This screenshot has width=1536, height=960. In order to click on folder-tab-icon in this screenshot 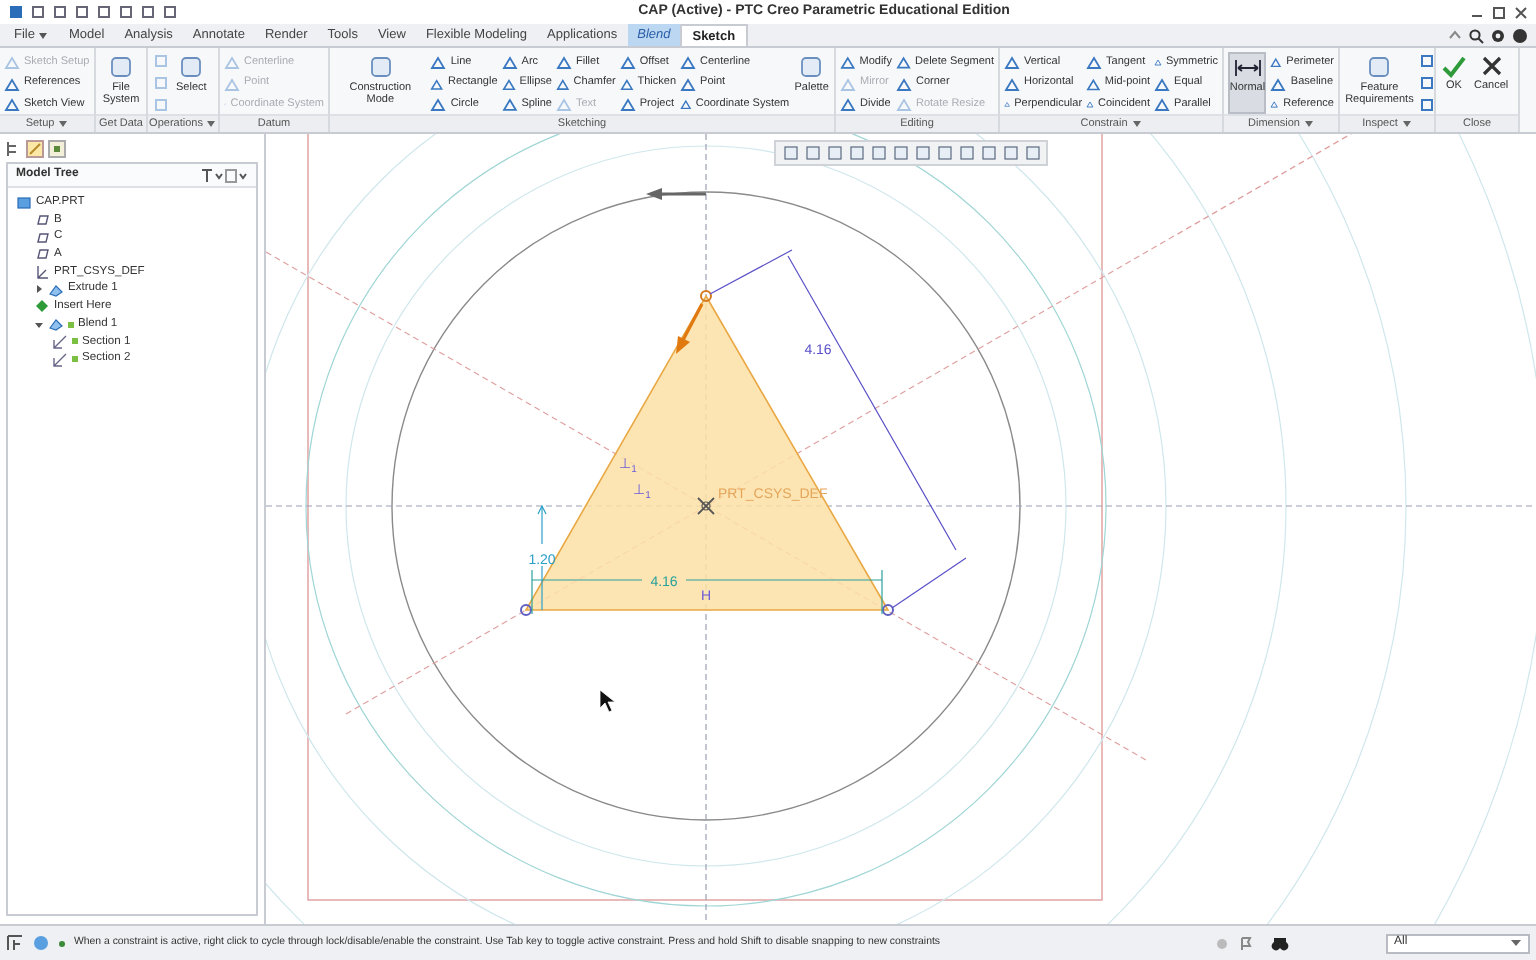, I will do `click(35, 148)`.